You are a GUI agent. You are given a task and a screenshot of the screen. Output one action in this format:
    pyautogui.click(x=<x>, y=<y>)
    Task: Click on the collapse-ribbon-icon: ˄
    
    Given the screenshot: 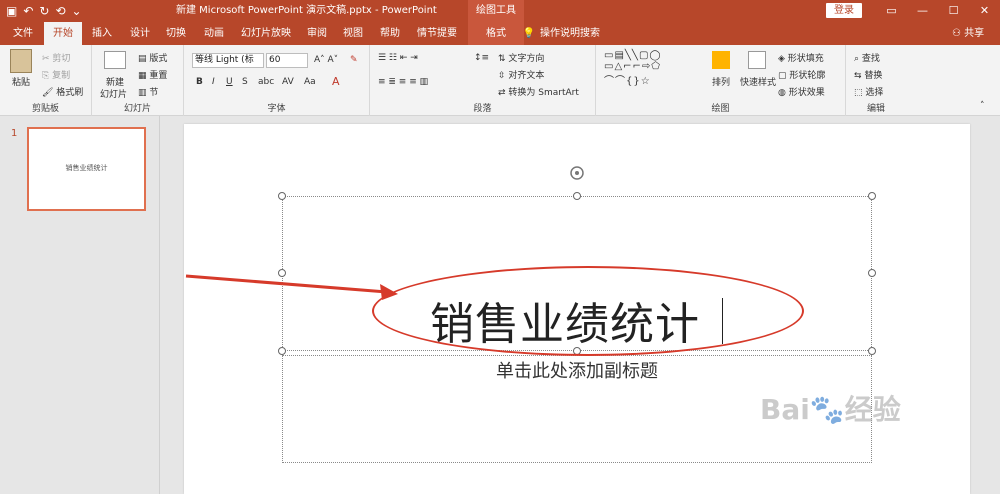 What is the action you would take?
    pyautogui.click(x=982, y=106)
    